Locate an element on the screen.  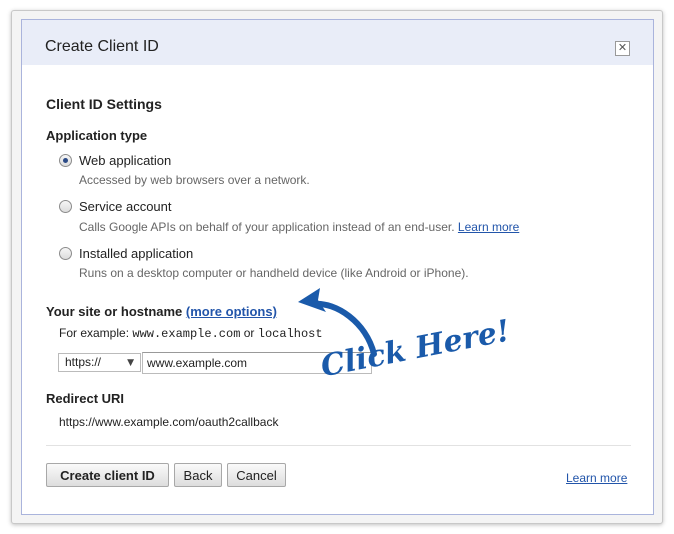
option-label-installed-application: Installed application is located at coordinates (136, 253).